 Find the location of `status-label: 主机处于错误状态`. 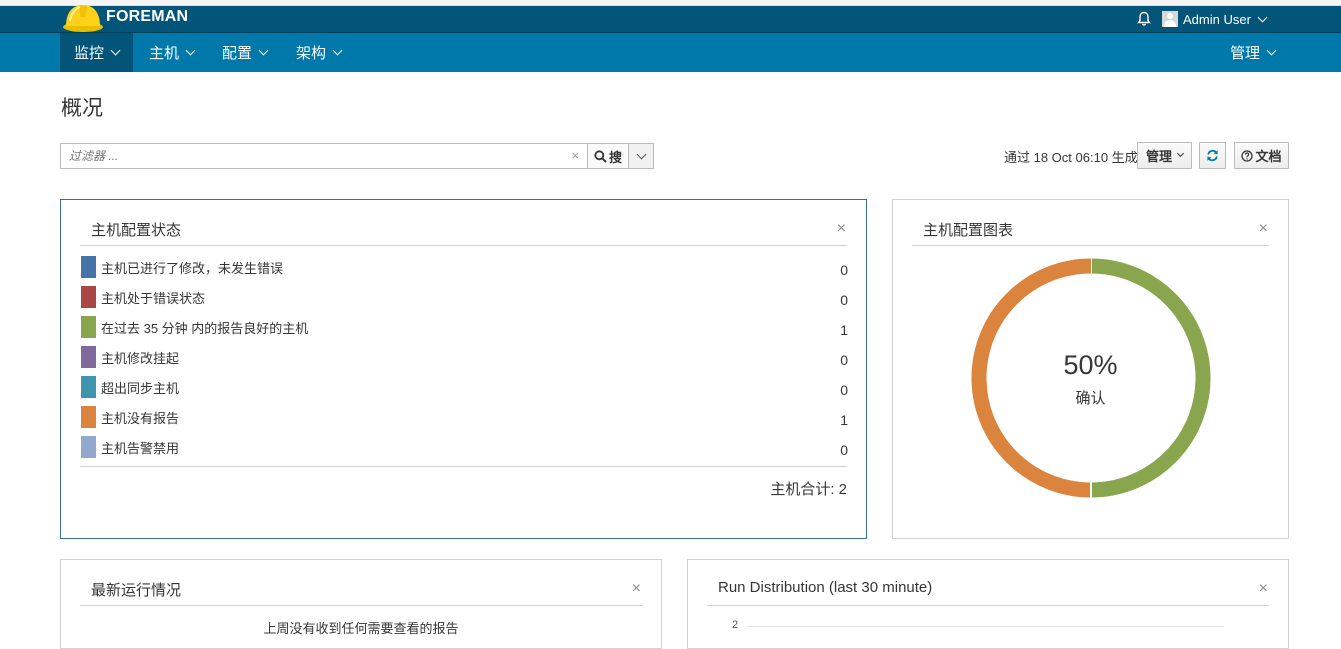

status-label: 主机处于错误状态 is located at coordinates (153, 298).